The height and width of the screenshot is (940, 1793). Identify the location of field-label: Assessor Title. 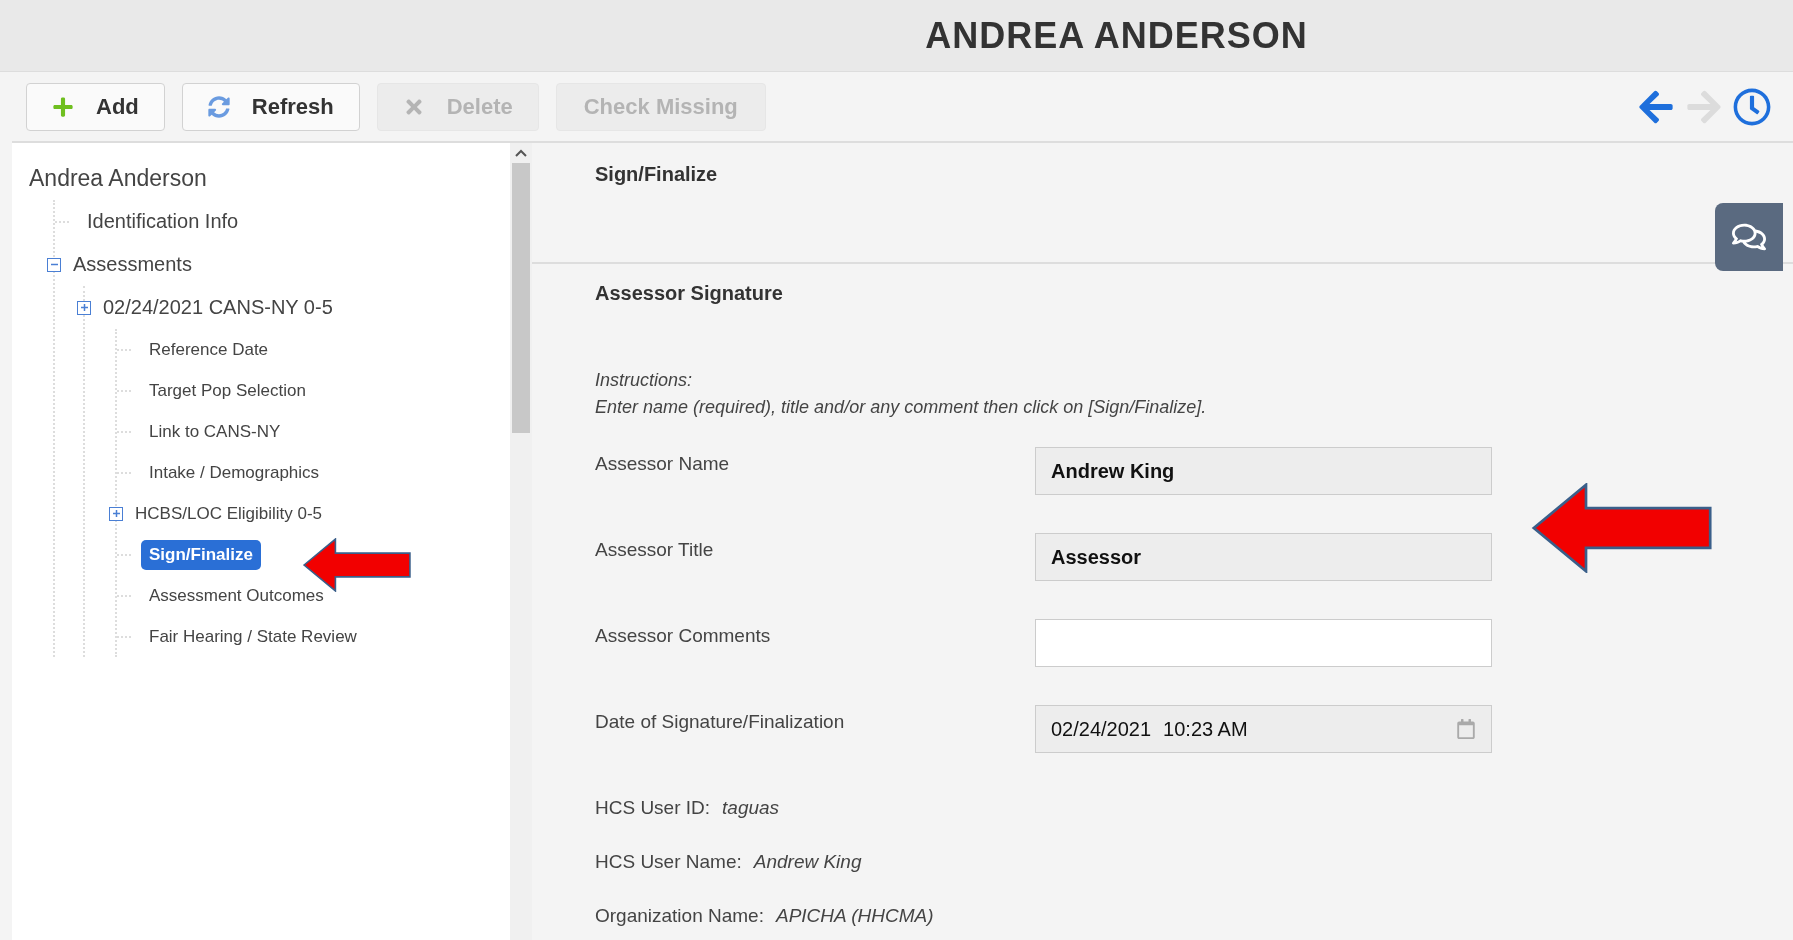
(655, 549).